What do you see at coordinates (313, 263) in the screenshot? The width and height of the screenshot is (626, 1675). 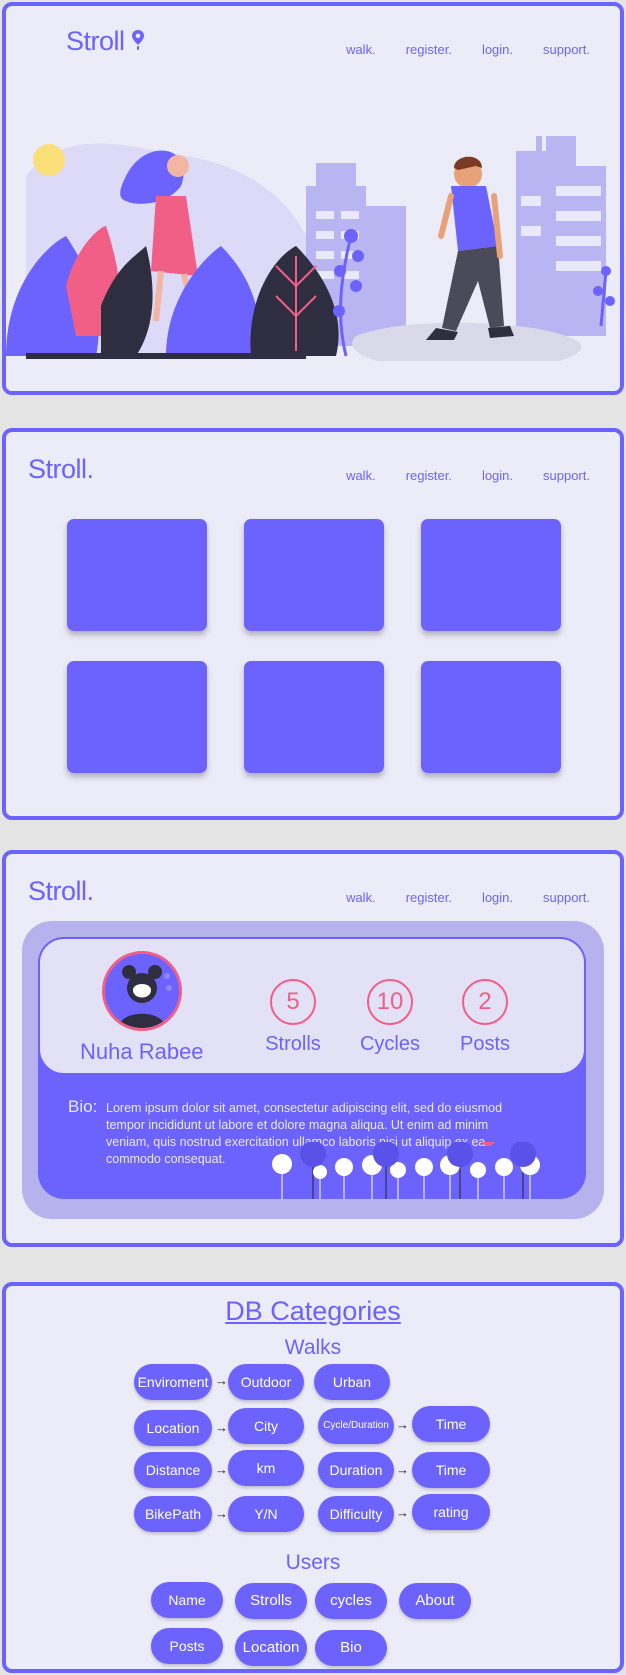 I see `hero-illustration` at bounding box center [313, 263].